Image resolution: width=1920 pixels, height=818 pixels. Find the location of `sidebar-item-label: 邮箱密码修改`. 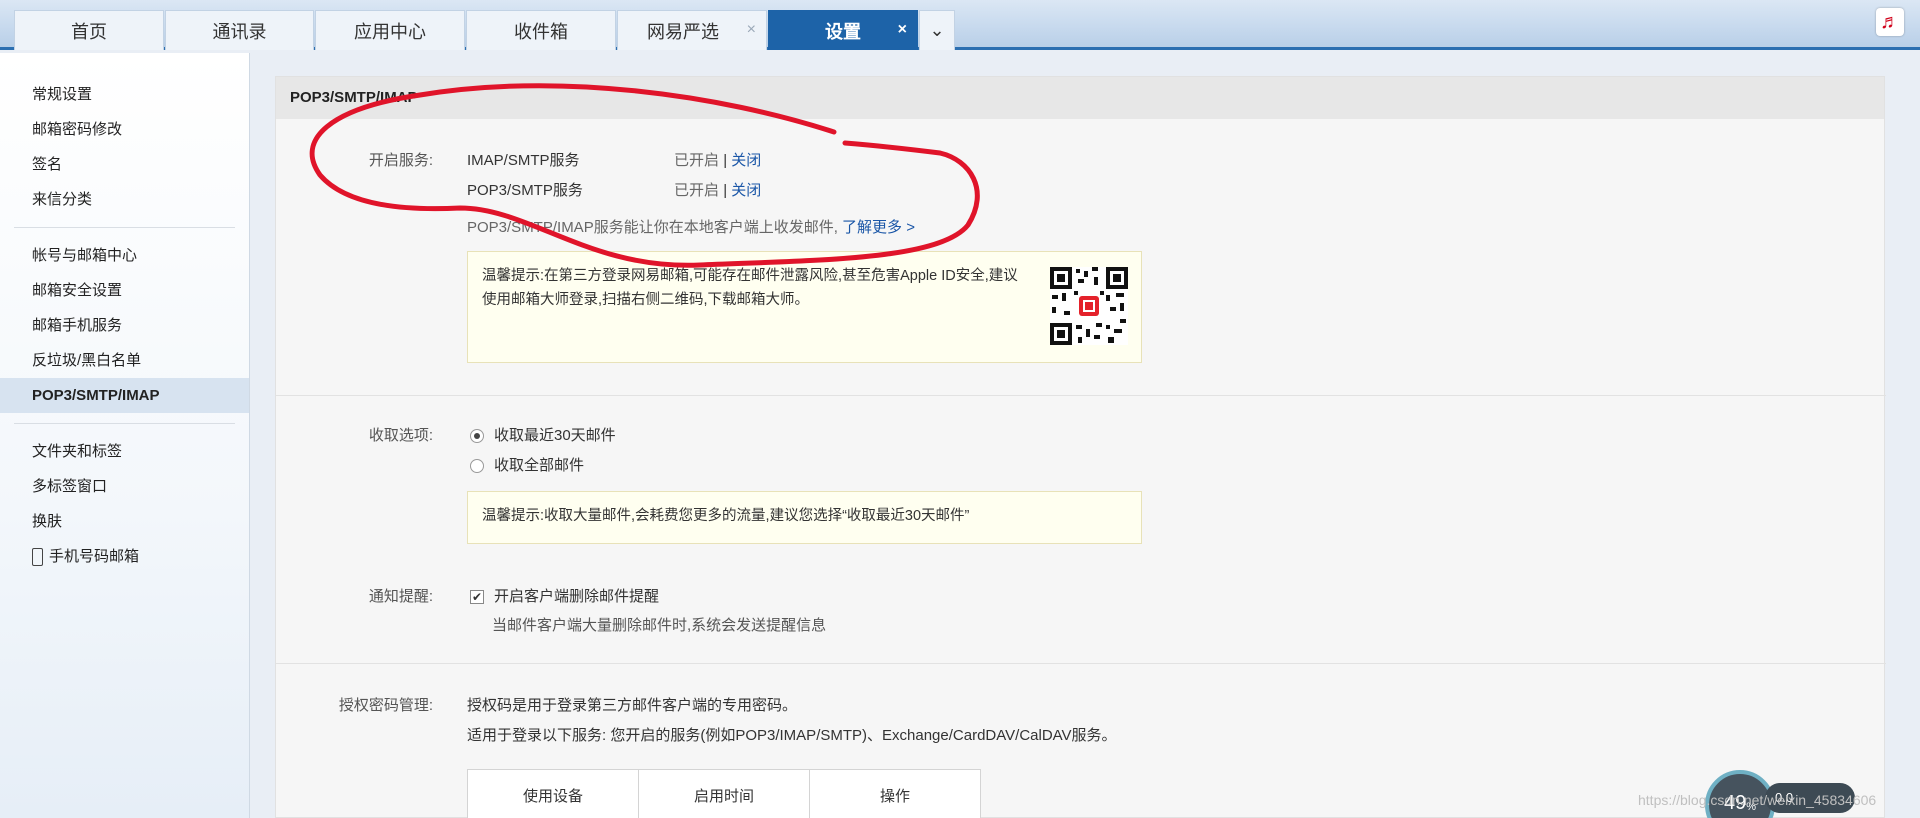

sidebar-item-label: 邮箱密码修改 is located at coordinates (77, 129).